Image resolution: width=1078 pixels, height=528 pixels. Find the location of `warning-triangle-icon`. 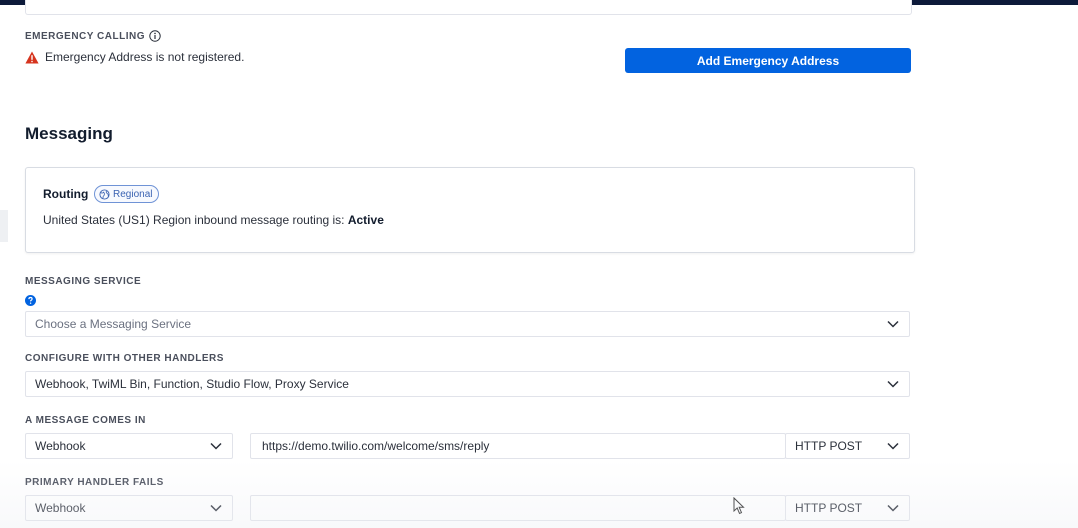

warning-triangle-icon is located at coordinates (32, 57).